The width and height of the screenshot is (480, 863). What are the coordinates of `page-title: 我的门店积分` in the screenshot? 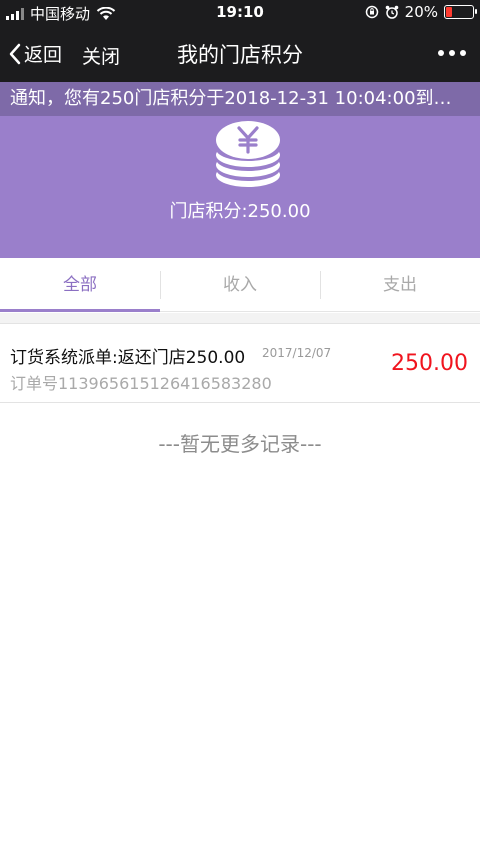 It's located at (240, 55).